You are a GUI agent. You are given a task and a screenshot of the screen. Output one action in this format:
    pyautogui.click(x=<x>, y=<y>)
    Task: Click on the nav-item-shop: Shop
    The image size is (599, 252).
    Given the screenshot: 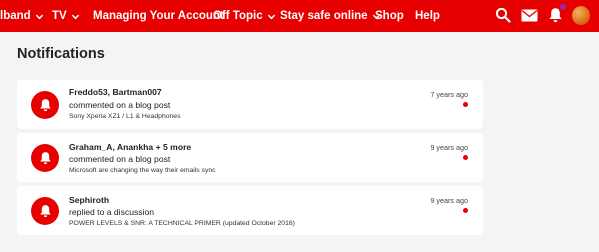 What is the action you would take?
    pyautogui.click(x=389, y=16)
    